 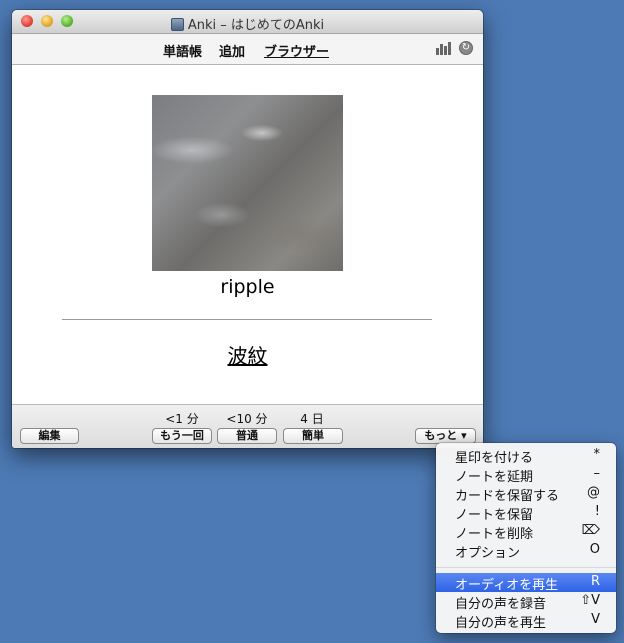 I want to click on interval-easy: 4 日, so click(x=312, y=419).